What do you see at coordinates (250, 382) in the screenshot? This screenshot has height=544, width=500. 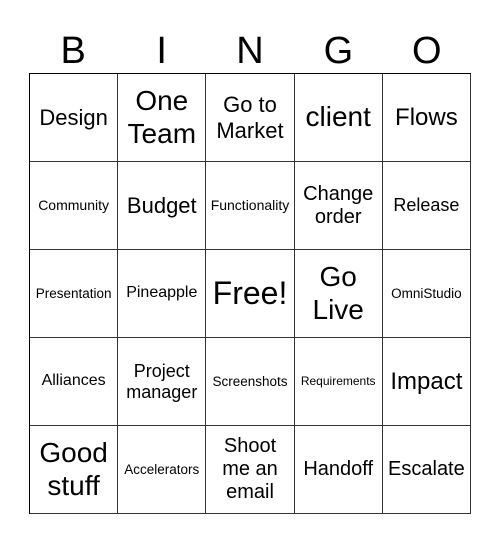 I see `bingo-cell: Screenshots` at bounding box center [250, 382].